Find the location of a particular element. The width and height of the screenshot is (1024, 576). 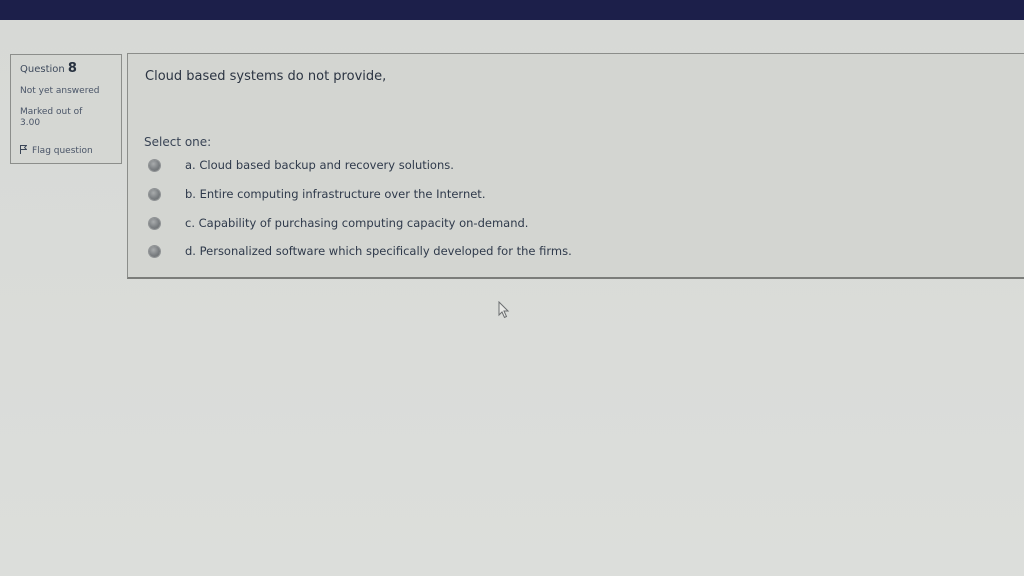

question-number-value: 8 is located at coordinates (72, 68).